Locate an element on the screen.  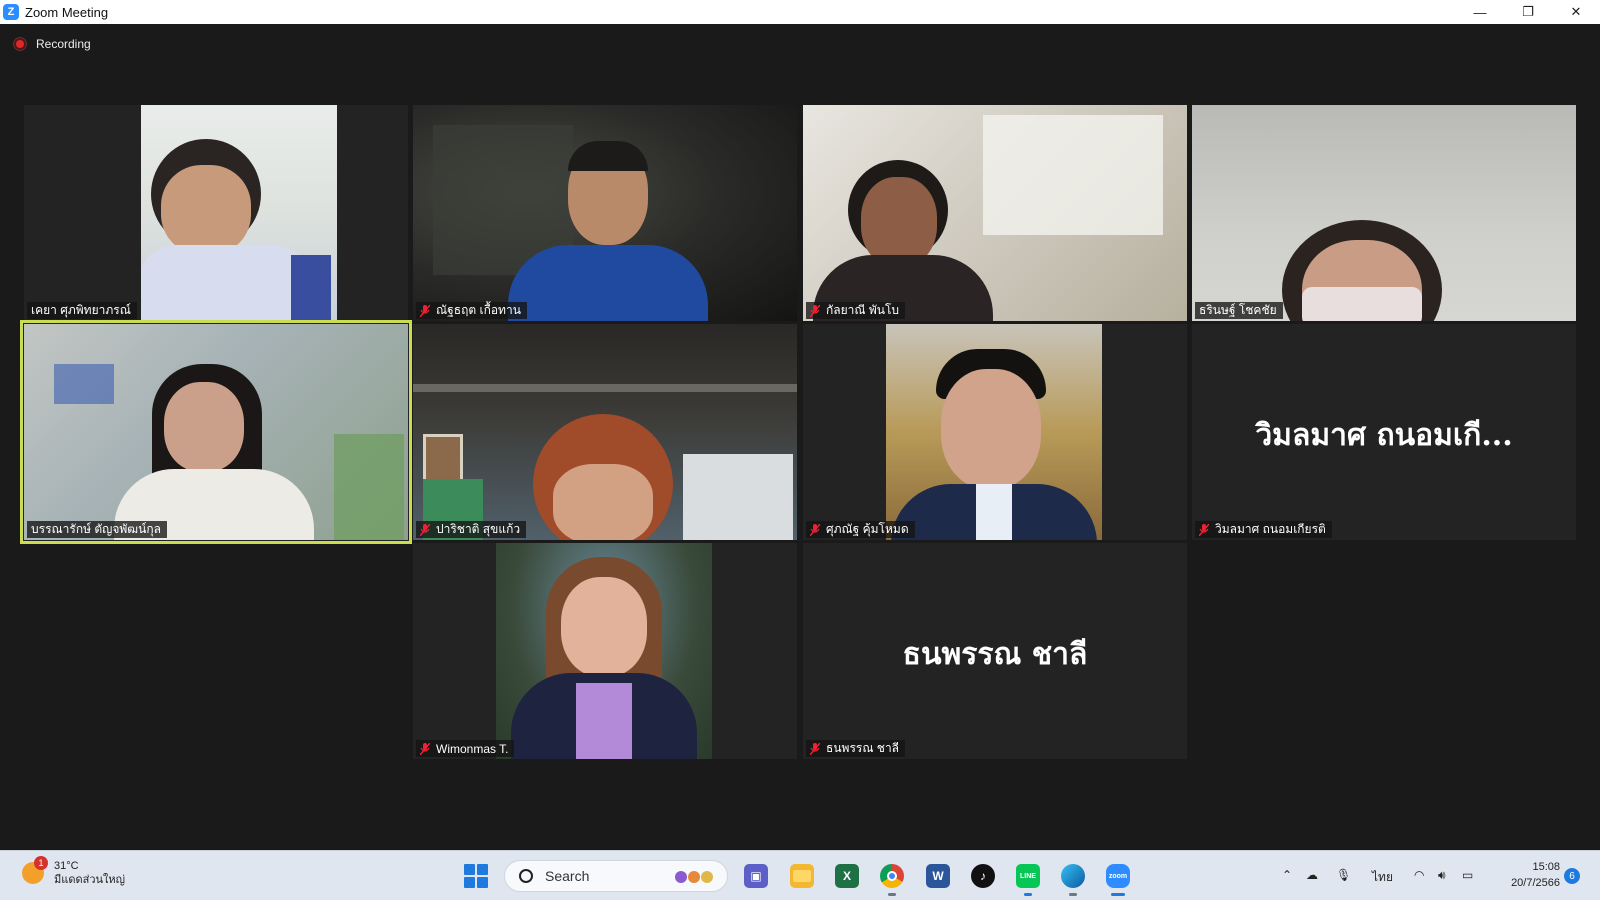
participant-tile: Wimonmas T. is located at coordinates (605, 651).